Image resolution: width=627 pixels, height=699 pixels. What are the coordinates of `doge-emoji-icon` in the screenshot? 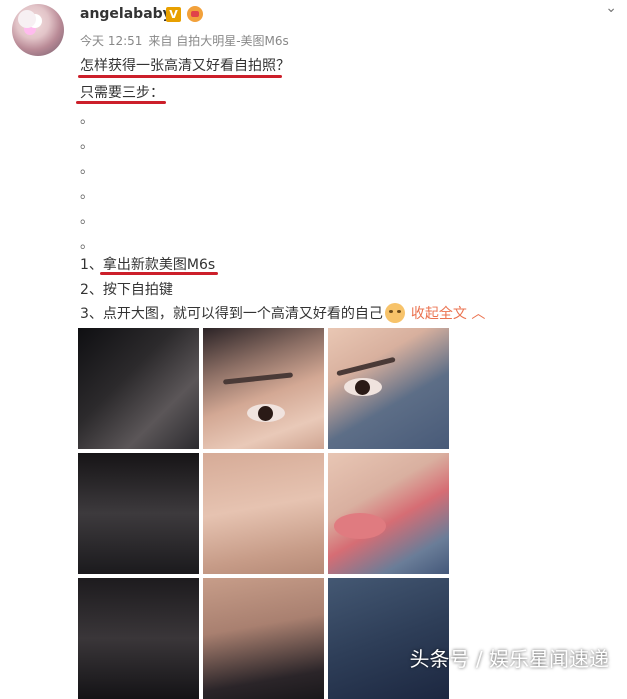 It's located at (394, 313).